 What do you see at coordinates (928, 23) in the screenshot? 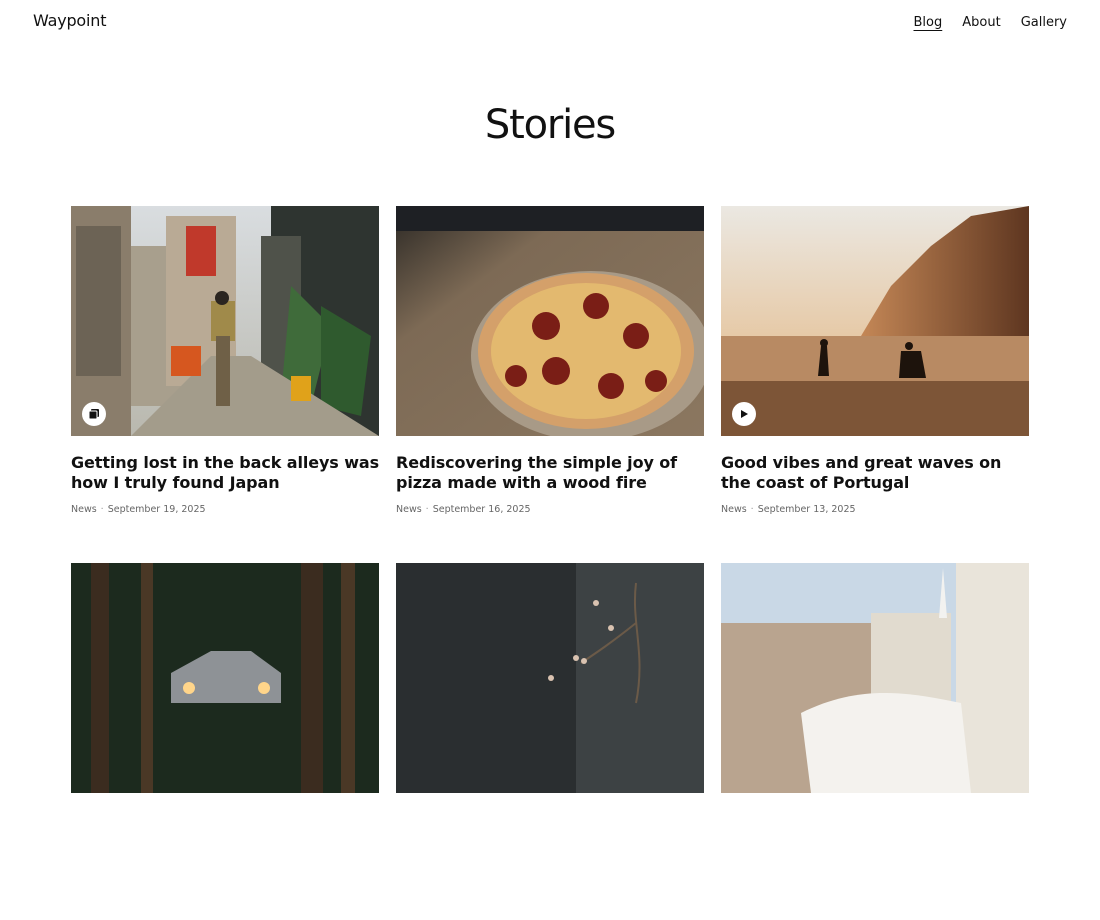
I see `nav-blog: Blog` at bounding box center [928, 23].